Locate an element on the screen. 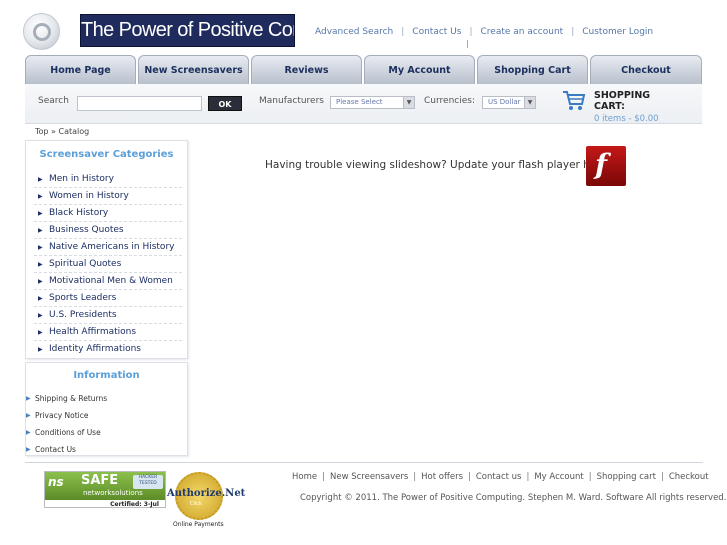  search-input is located at coordinates (139, 103).